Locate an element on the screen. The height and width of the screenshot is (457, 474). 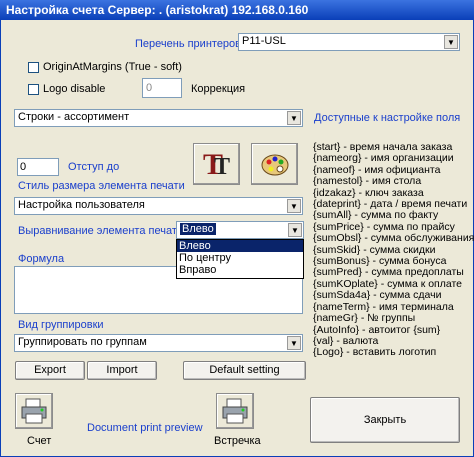
indent-value: 0 is located at coordinates (23, 167).